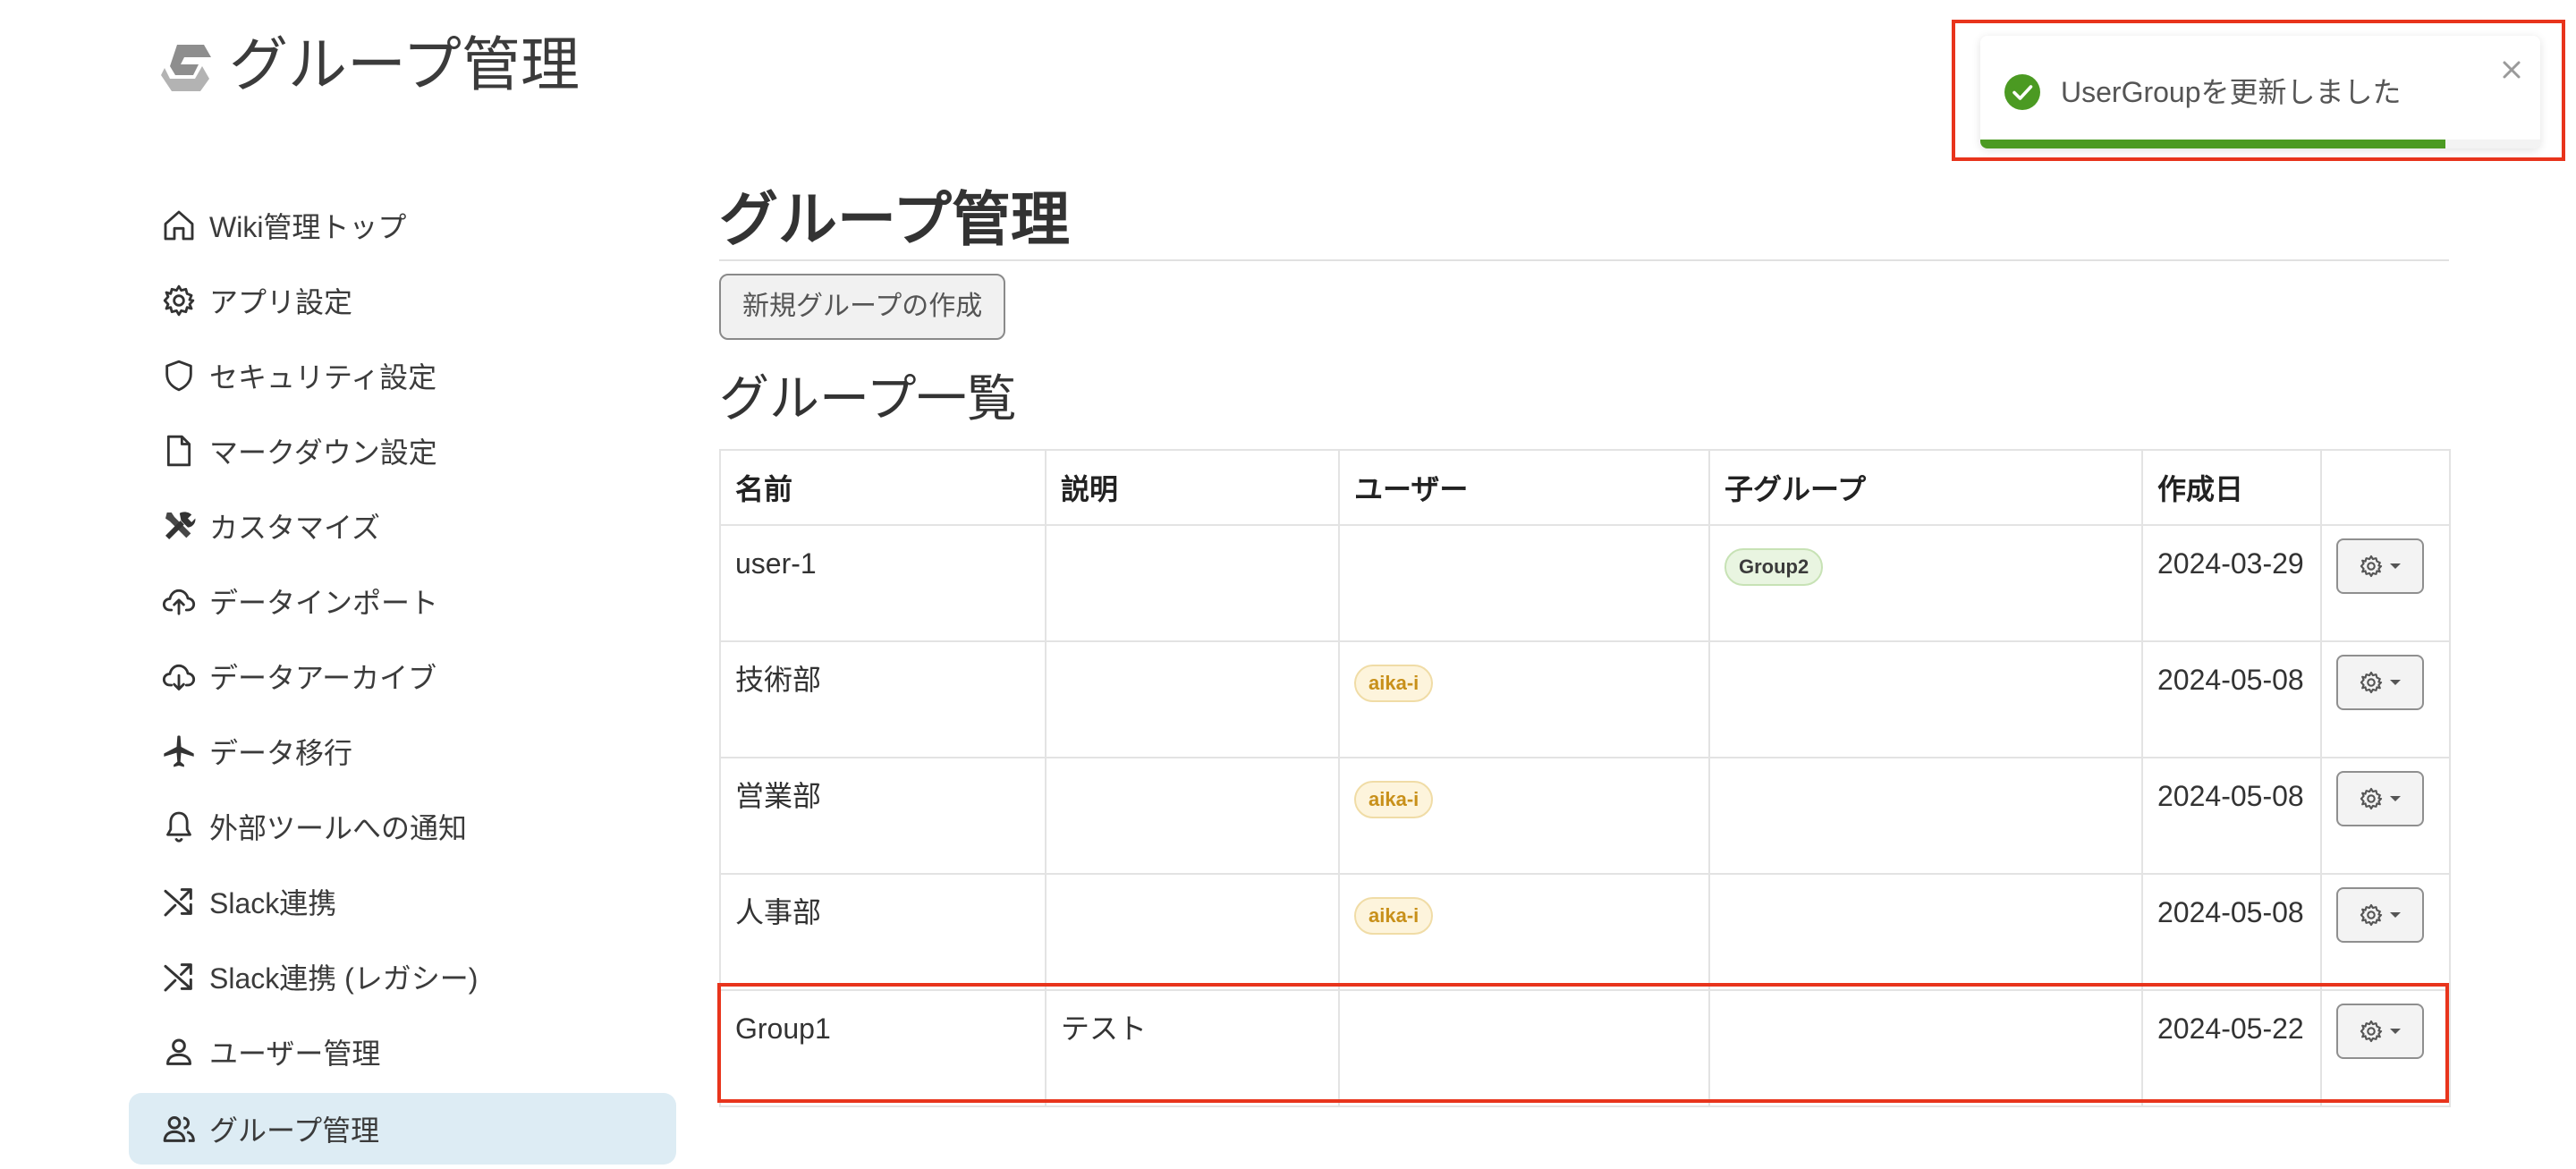 The image size is (2576, 1169). I want to click on sidebar-item-label: グループ管理, so click(294, 1131).